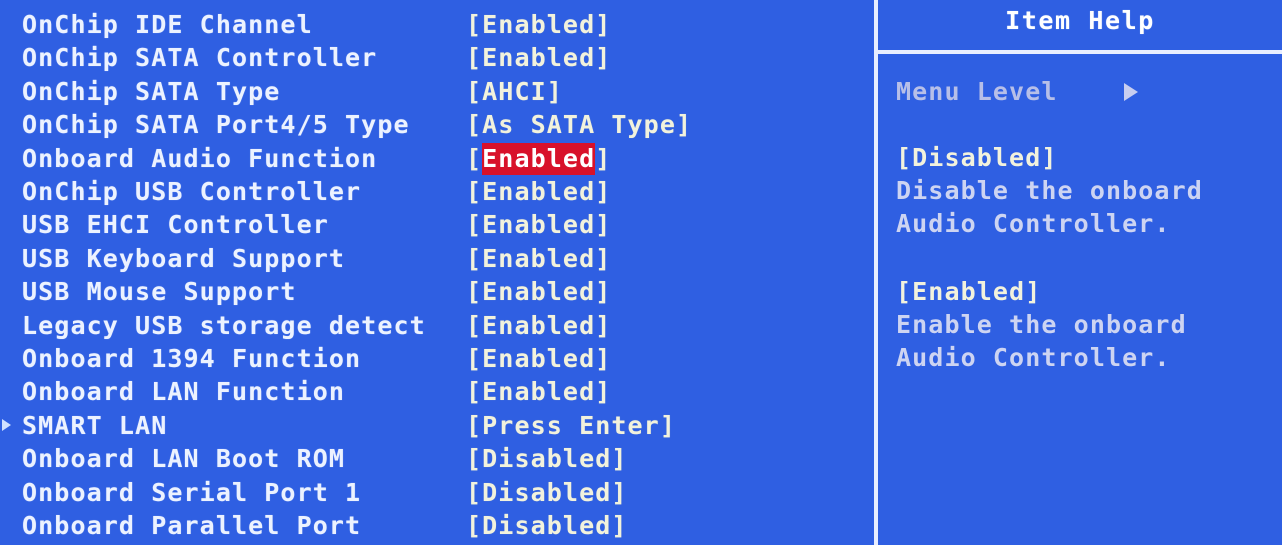 The height and width of the screenshot is (545, 1282). What do you see at coordinates (192, 191) in the screenshot?
I see `setting-label: OnChip USB Controller` at bounding box center [192, 191].